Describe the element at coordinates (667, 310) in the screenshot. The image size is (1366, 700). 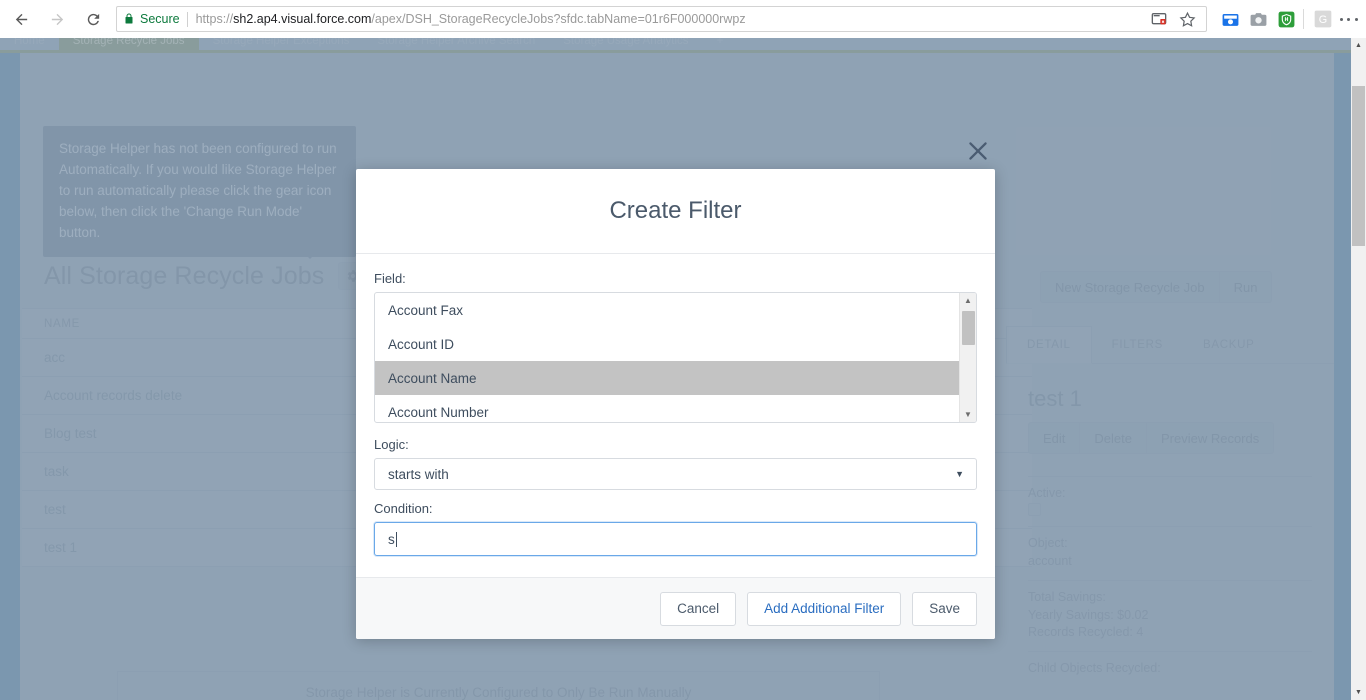
I see `field-option-account-fax: Account Fax` at that location.